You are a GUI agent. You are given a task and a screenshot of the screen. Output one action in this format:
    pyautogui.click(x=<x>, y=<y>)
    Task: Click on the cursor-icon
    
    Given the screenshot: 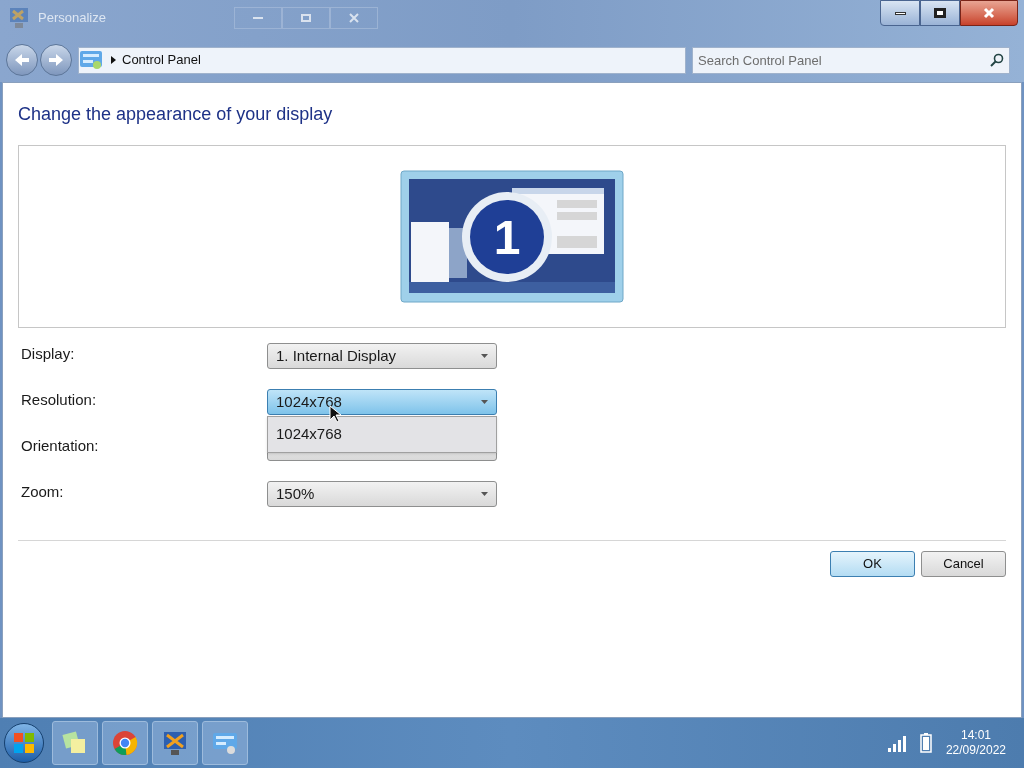 What is the action you would take?
    pyautogui.click(x=335, y=414)
    